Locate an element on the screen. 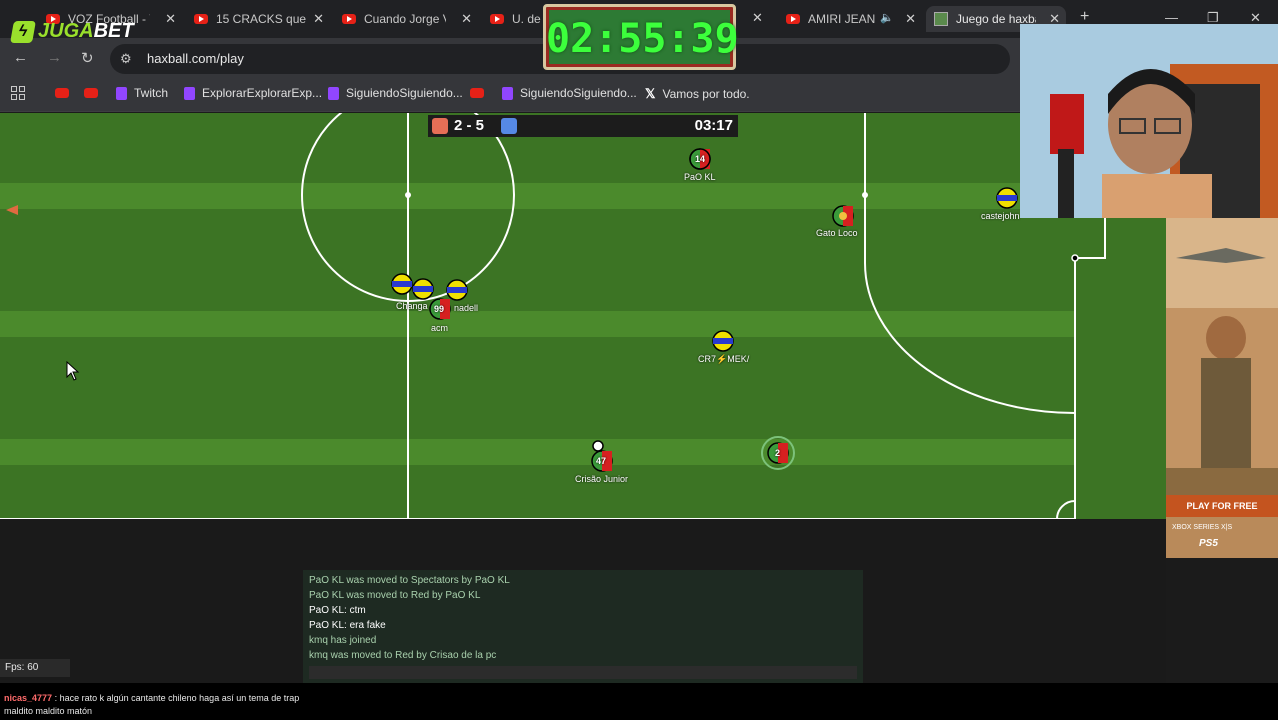 This screenshot has height=720, width=1278. minimize-icon: — is located at coordinates (1171, 17).